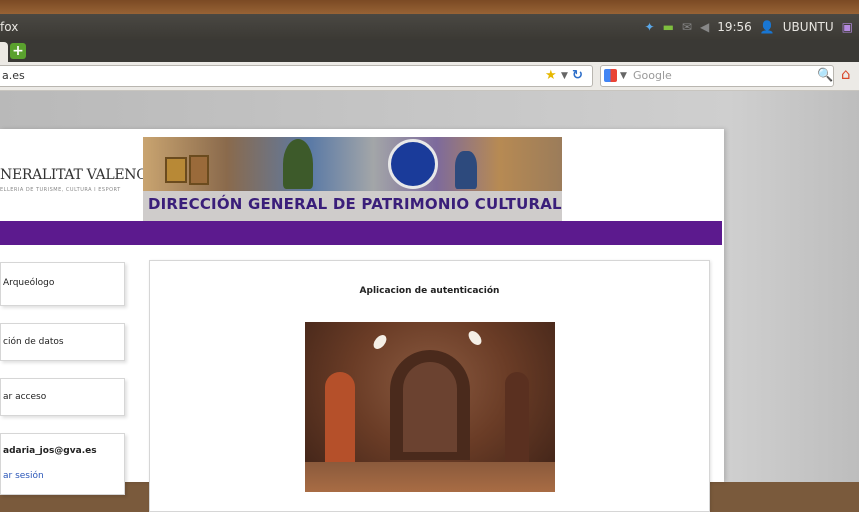 The height and width of the screenshot is (512, 859). What do you see at coordinates (564, 76) in the screenshot?
I see `history-dropdown-icon: ▼` at bounding box center [564, 76].